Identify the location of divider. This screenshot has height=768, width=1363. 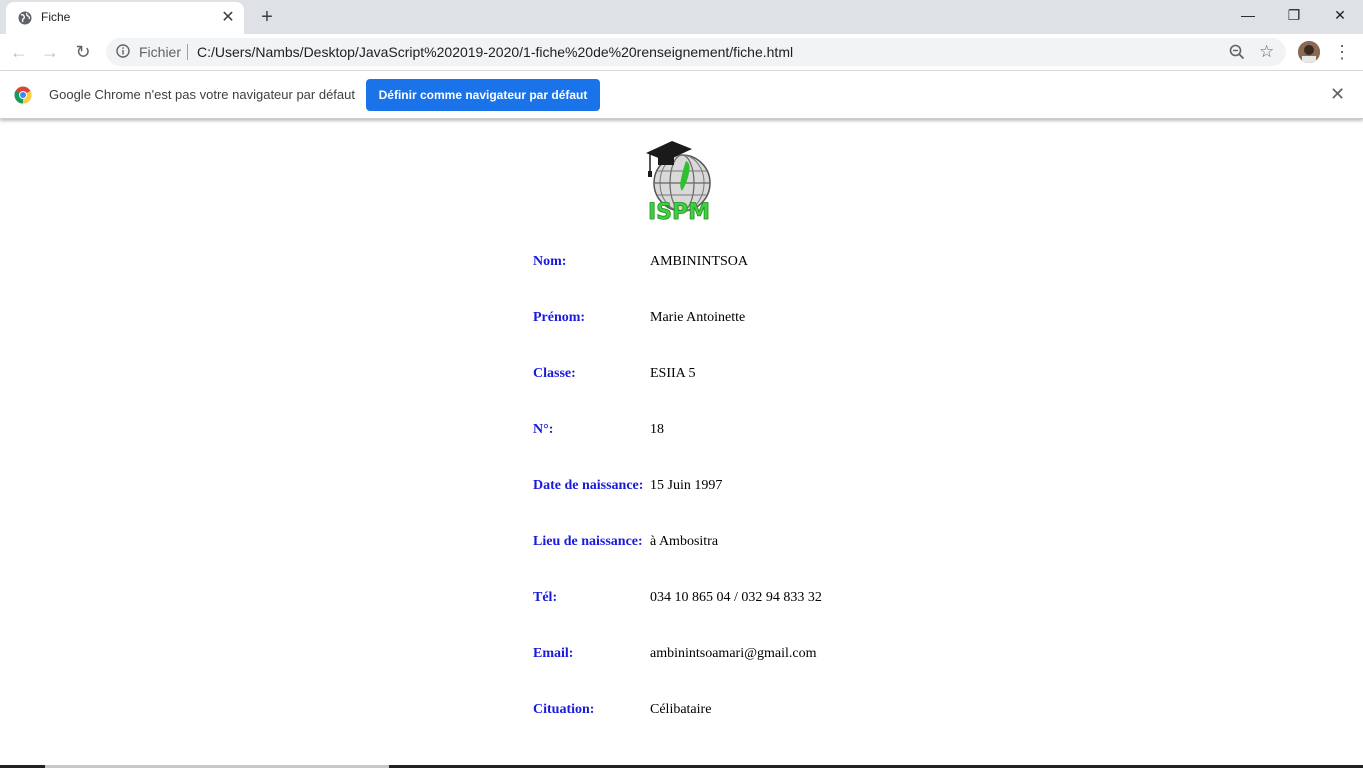
(187, 52).